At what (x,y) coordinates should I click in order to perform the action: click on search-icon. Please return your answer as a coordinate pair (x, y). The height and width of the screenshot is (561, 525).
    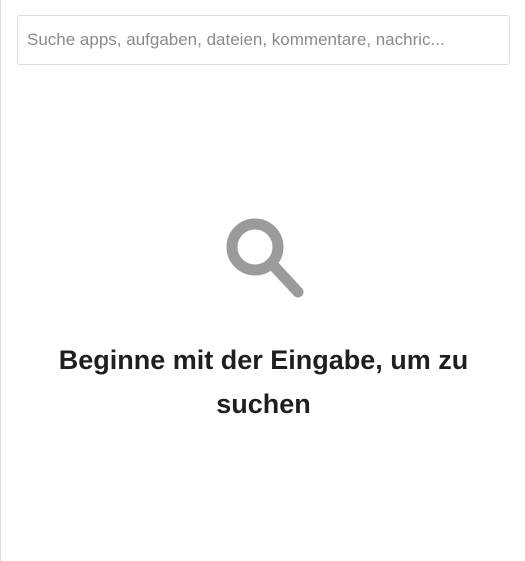
    Looking at the image, I should click on (264, 258).